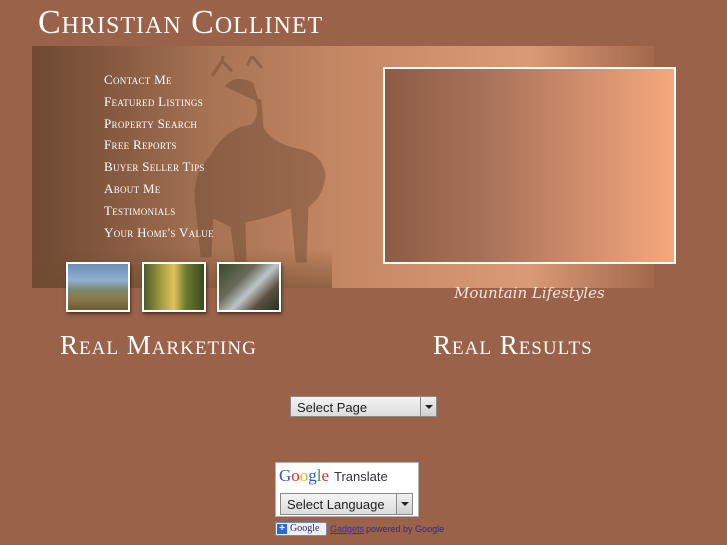  Describe the element at coordinates (159, 214) in the screenshot. I see `nav-item-testimonials: Testimonials` at that location.